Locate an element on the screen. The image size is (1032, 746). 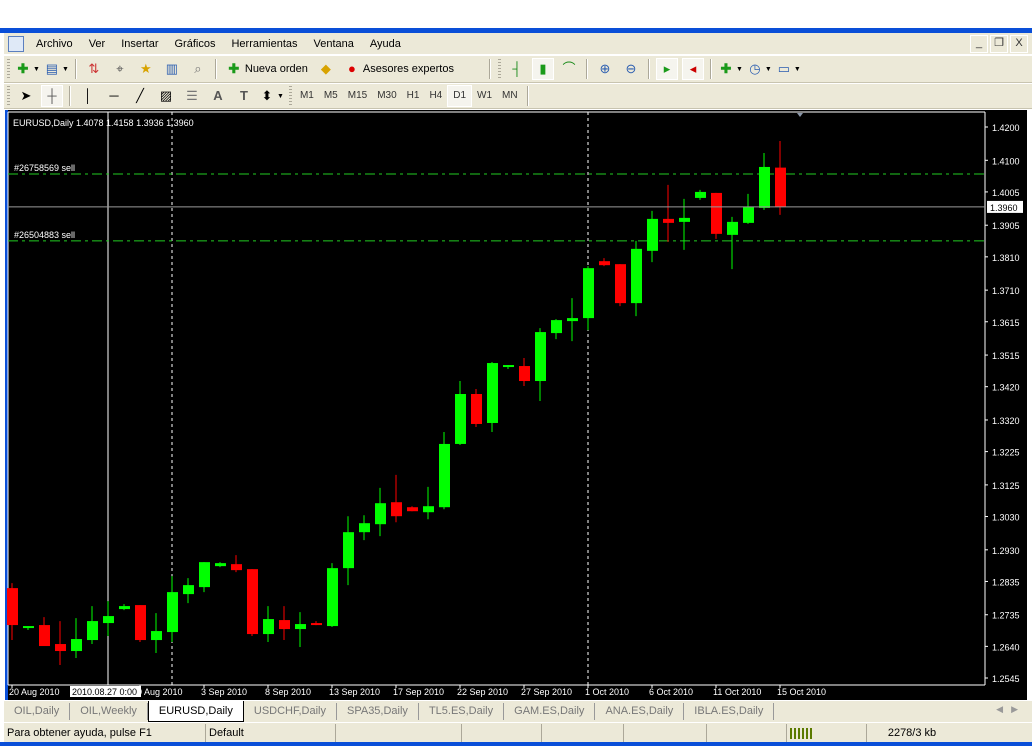
market-watch-button: ⇅ is located at coordinates (94, 69).